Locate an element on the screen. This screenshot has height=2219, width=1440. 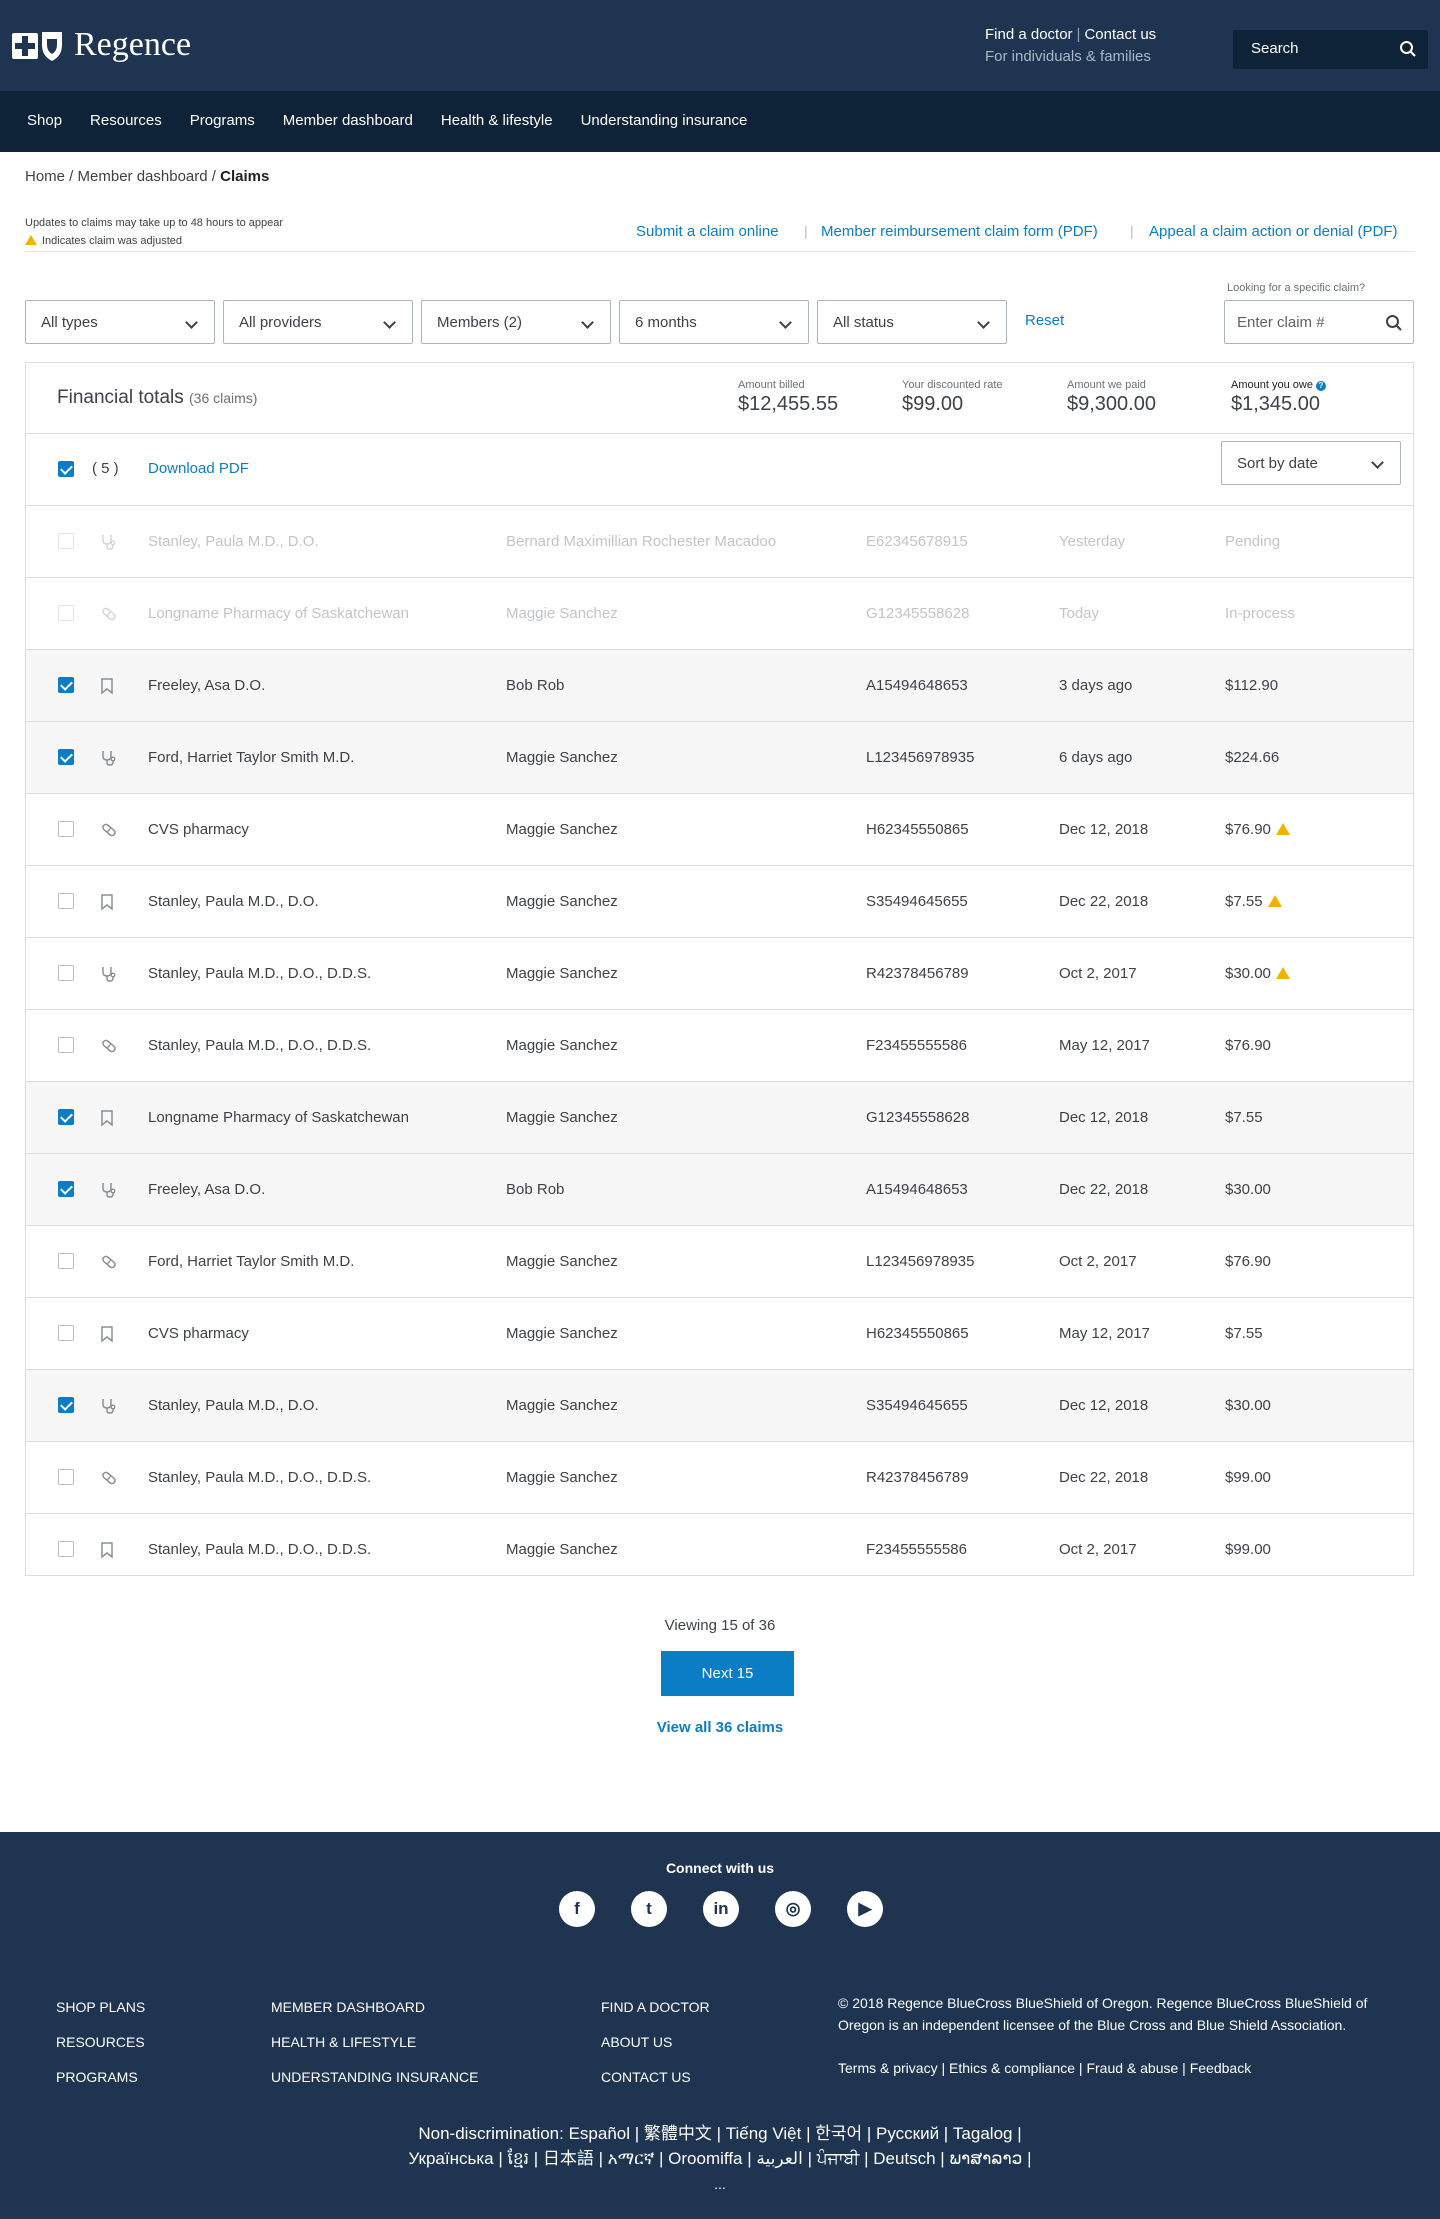
nav-item: Shop is located at coordinates (44, 120).